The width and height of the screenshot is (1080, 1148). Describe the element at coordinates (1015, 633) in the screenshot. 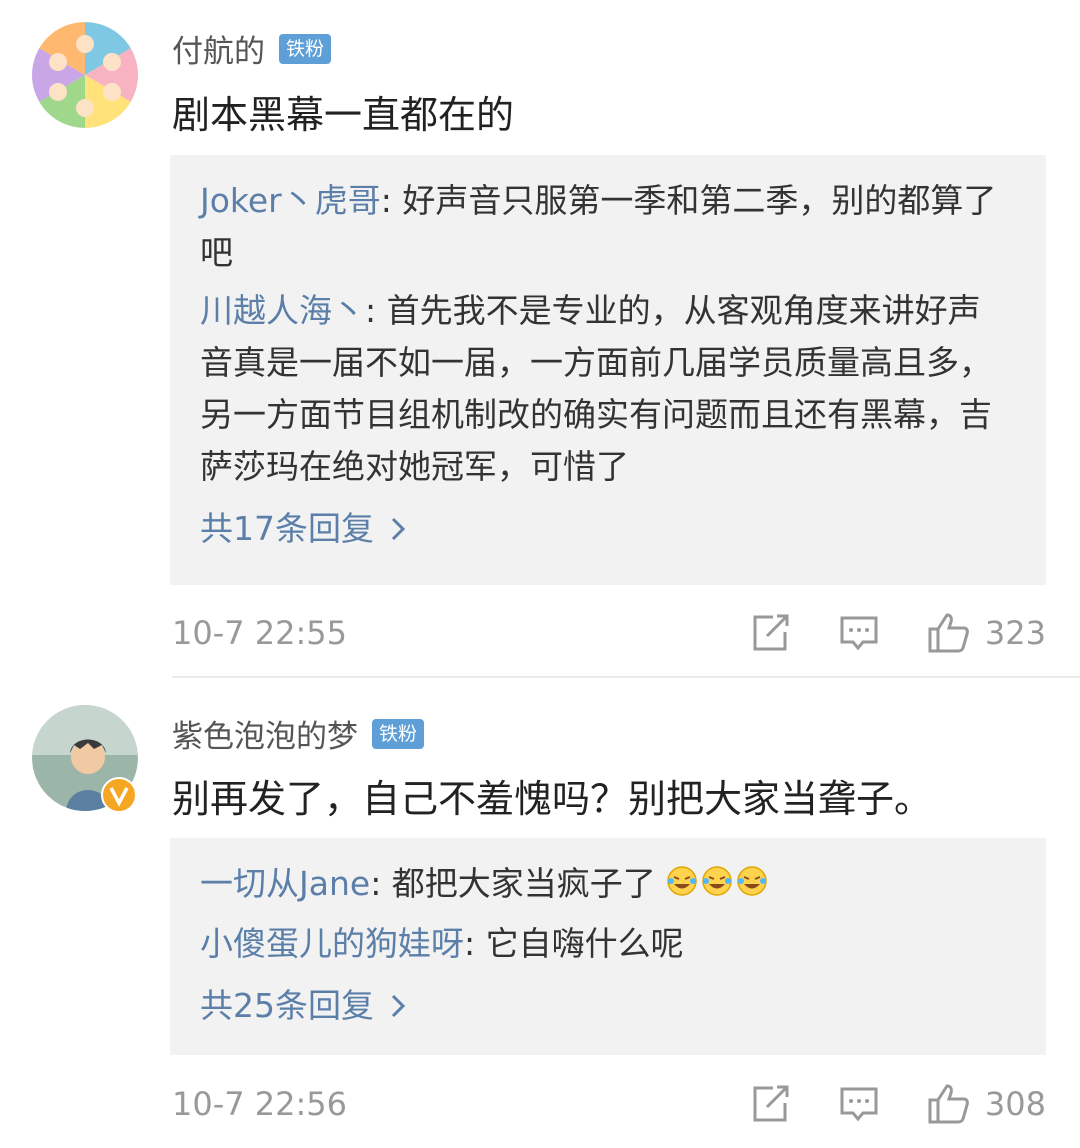

I see `like-count: 323` at that location.